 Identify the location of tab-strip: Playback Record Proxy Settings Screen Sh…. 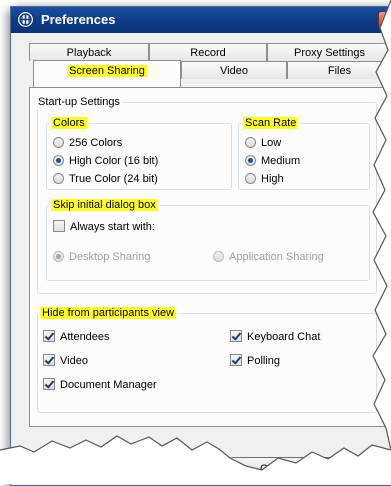
(210, 65).